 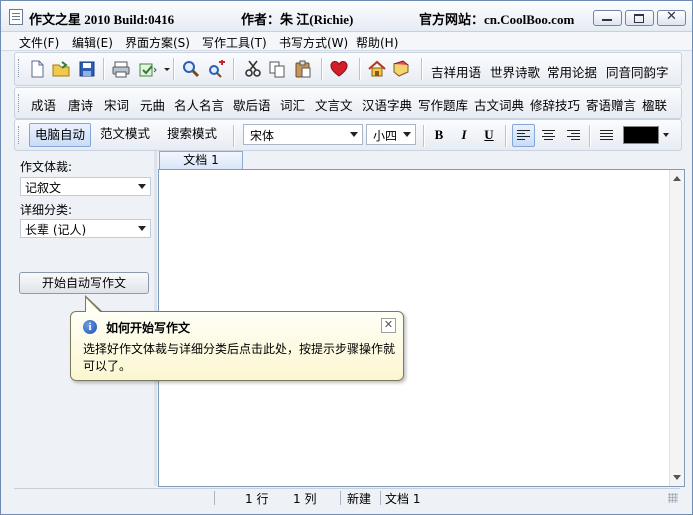 I want to click on status-separator, so click(x=380, y=498).